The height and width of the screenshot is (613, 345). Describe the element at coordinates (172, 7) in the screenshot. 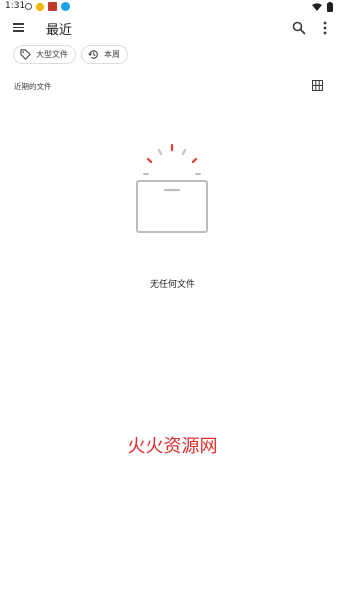

I see `status-bar: 1:31` at that location.